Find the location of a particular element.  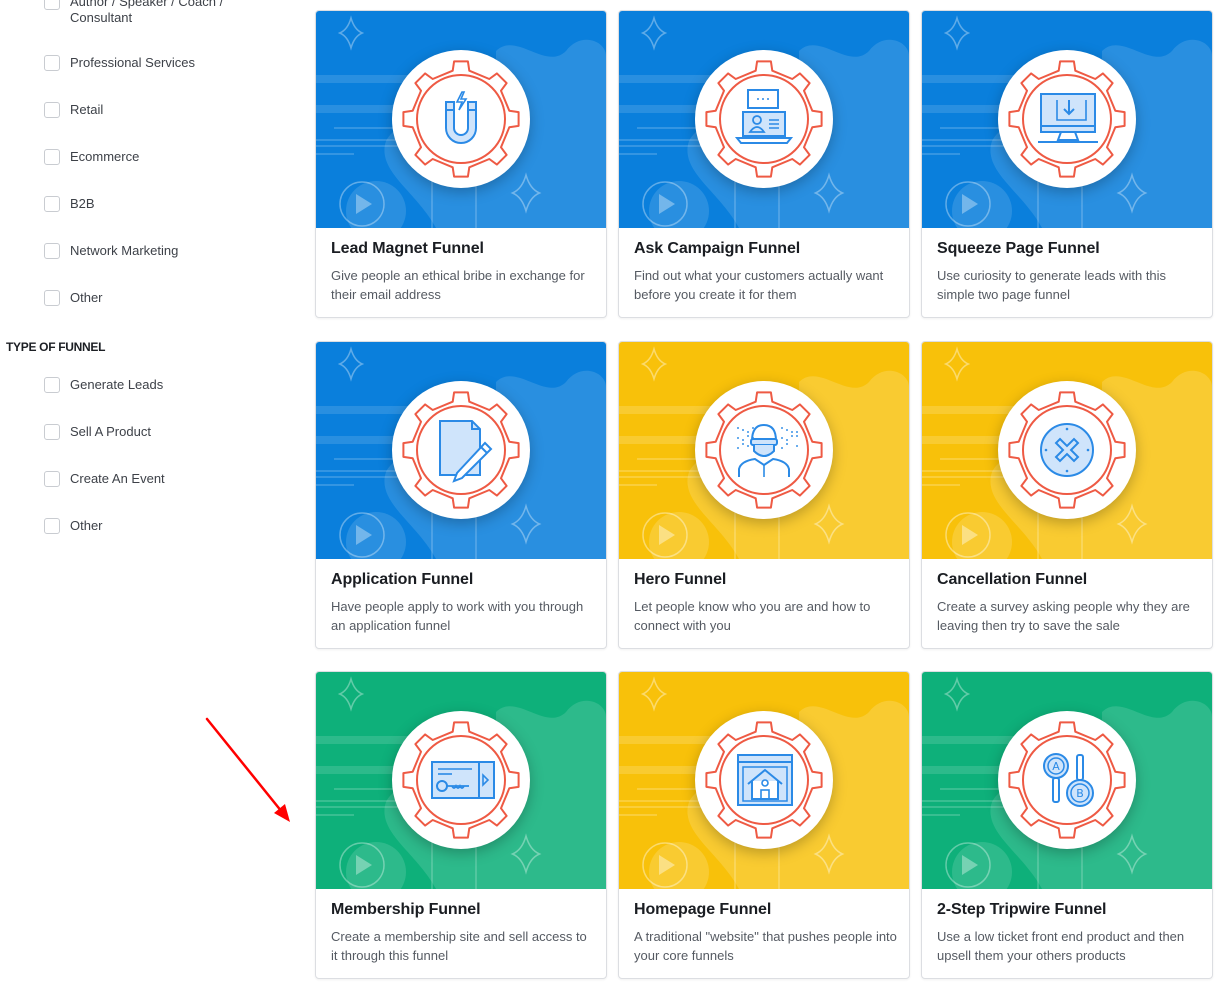

svg-text: A is located at coordinates (1056, 766).